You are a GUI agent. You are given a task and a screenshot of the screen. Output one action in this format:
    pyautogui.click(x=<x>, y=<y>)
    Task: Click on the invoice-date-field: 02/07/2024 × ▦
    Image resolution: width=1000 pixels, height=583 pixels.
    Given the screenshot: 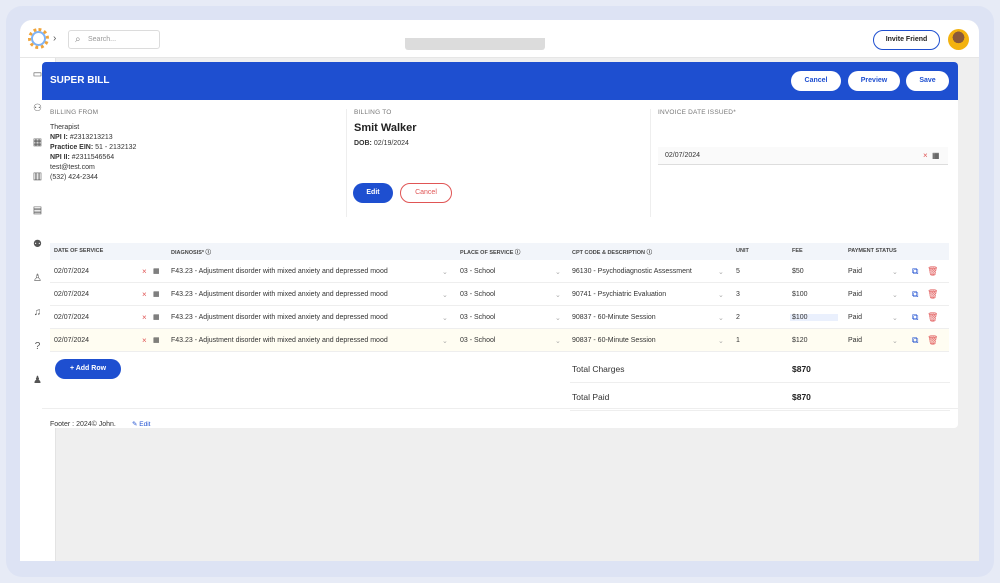 What is the action you would take?
    pyautogui.click(x=803, y=156)
    